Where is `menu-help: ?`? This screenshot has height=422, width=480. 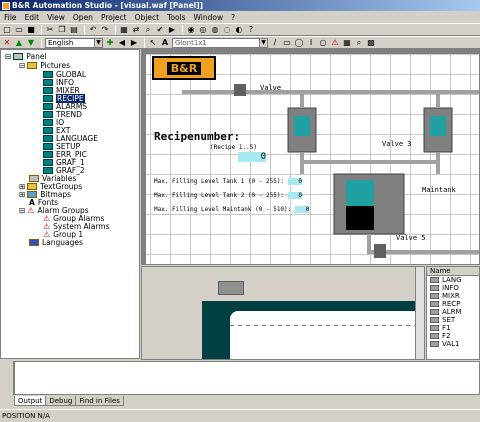 menu-help: ? is located at coordinates (233, 17).